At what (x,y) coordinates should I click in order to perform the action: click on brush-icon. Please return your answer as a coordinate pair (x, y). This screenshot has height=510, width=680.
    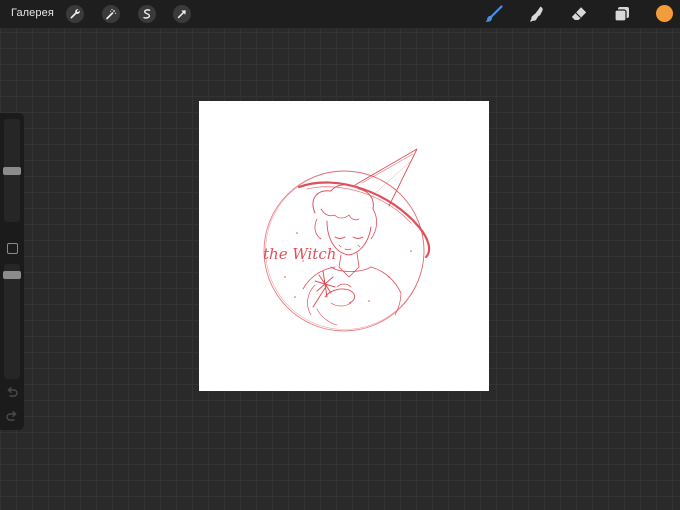
    Looking at the image, I should click on (494, 13).